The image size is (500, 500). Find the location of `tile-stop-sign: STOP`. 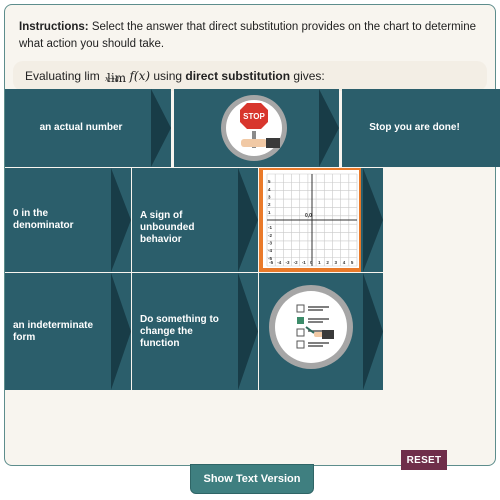

tile-stop-sign: STOP is located at coordinates (256, 128).